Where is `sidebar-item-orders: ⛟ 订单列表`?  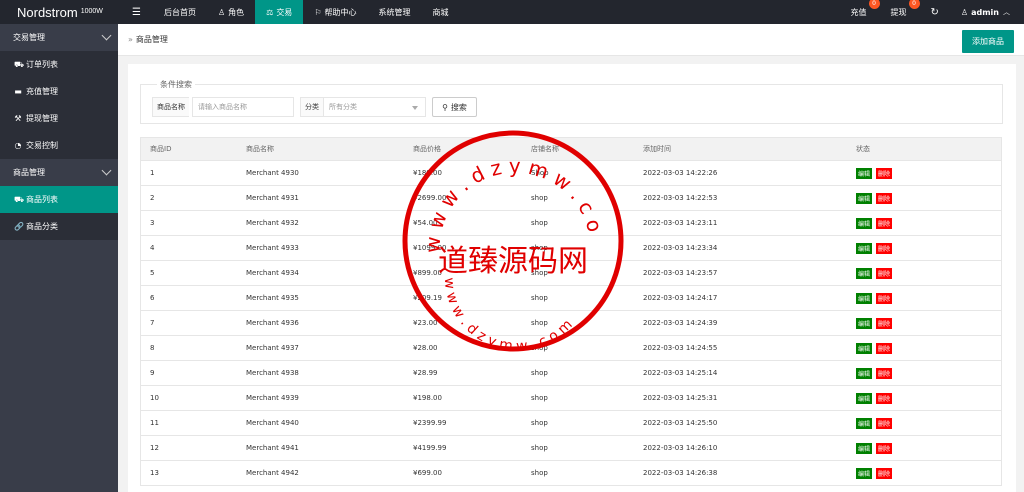
sidebar-item-orders: ⛟ 订单列表 is located at coordinates (59, 64).